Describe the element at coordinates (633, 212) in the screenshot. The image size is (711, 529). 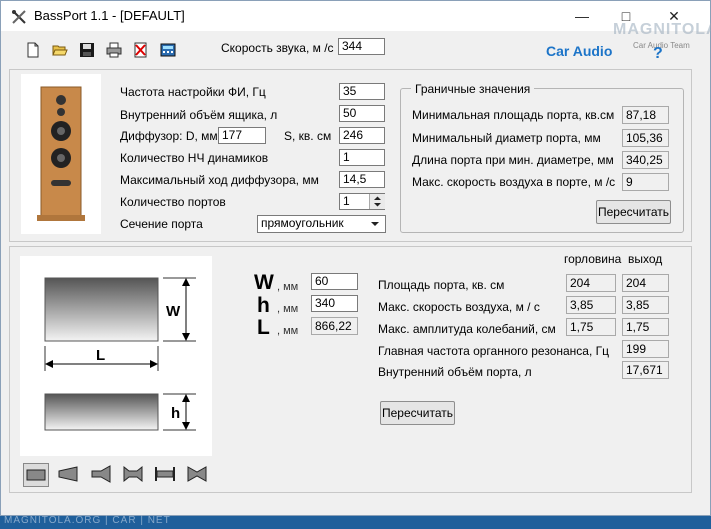
I see `limits-recalc-button: Пересчитать` at that location.